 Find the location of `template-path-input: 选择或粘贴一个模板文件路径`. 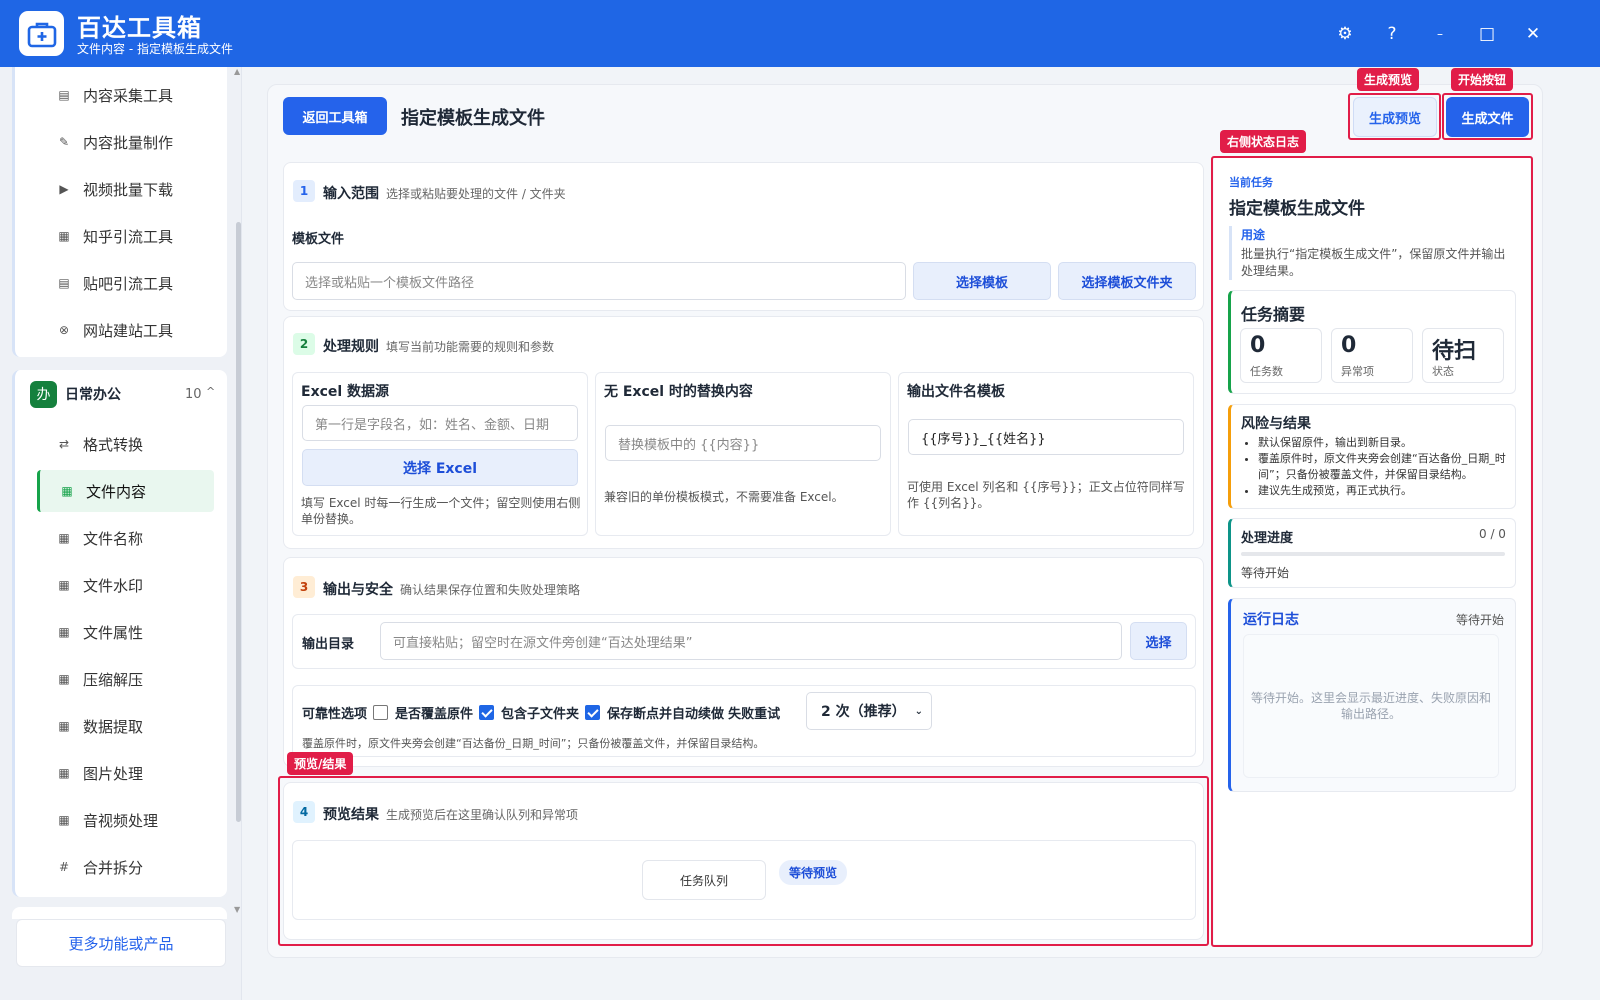

template-path-input: 选择或粘贴一个模板文件路径 is located at coordinates (599, 281).